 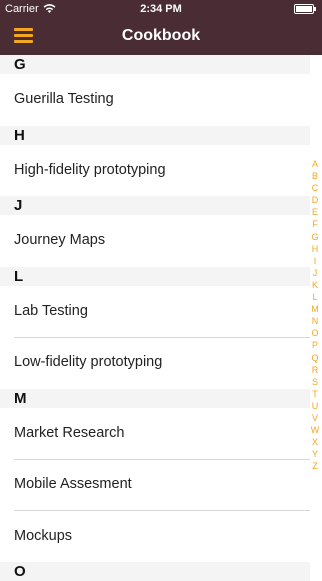 I want to click on index-letter-n: N, so click(x=315, y=321).